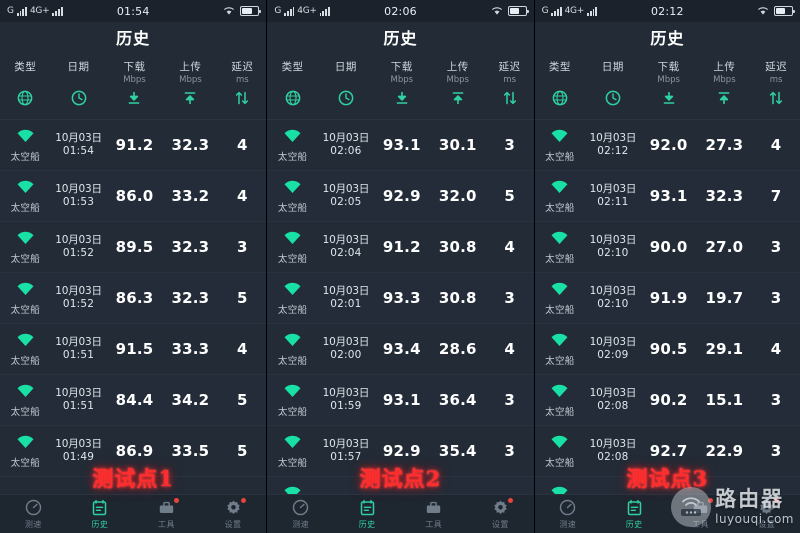 The image size is (800, 533). What do you see at coordinates (400, 485) in the screenshot?
I see `table-row: 太空船 10月03日 92.8 29.0 3` at bounding box center [400, 485].